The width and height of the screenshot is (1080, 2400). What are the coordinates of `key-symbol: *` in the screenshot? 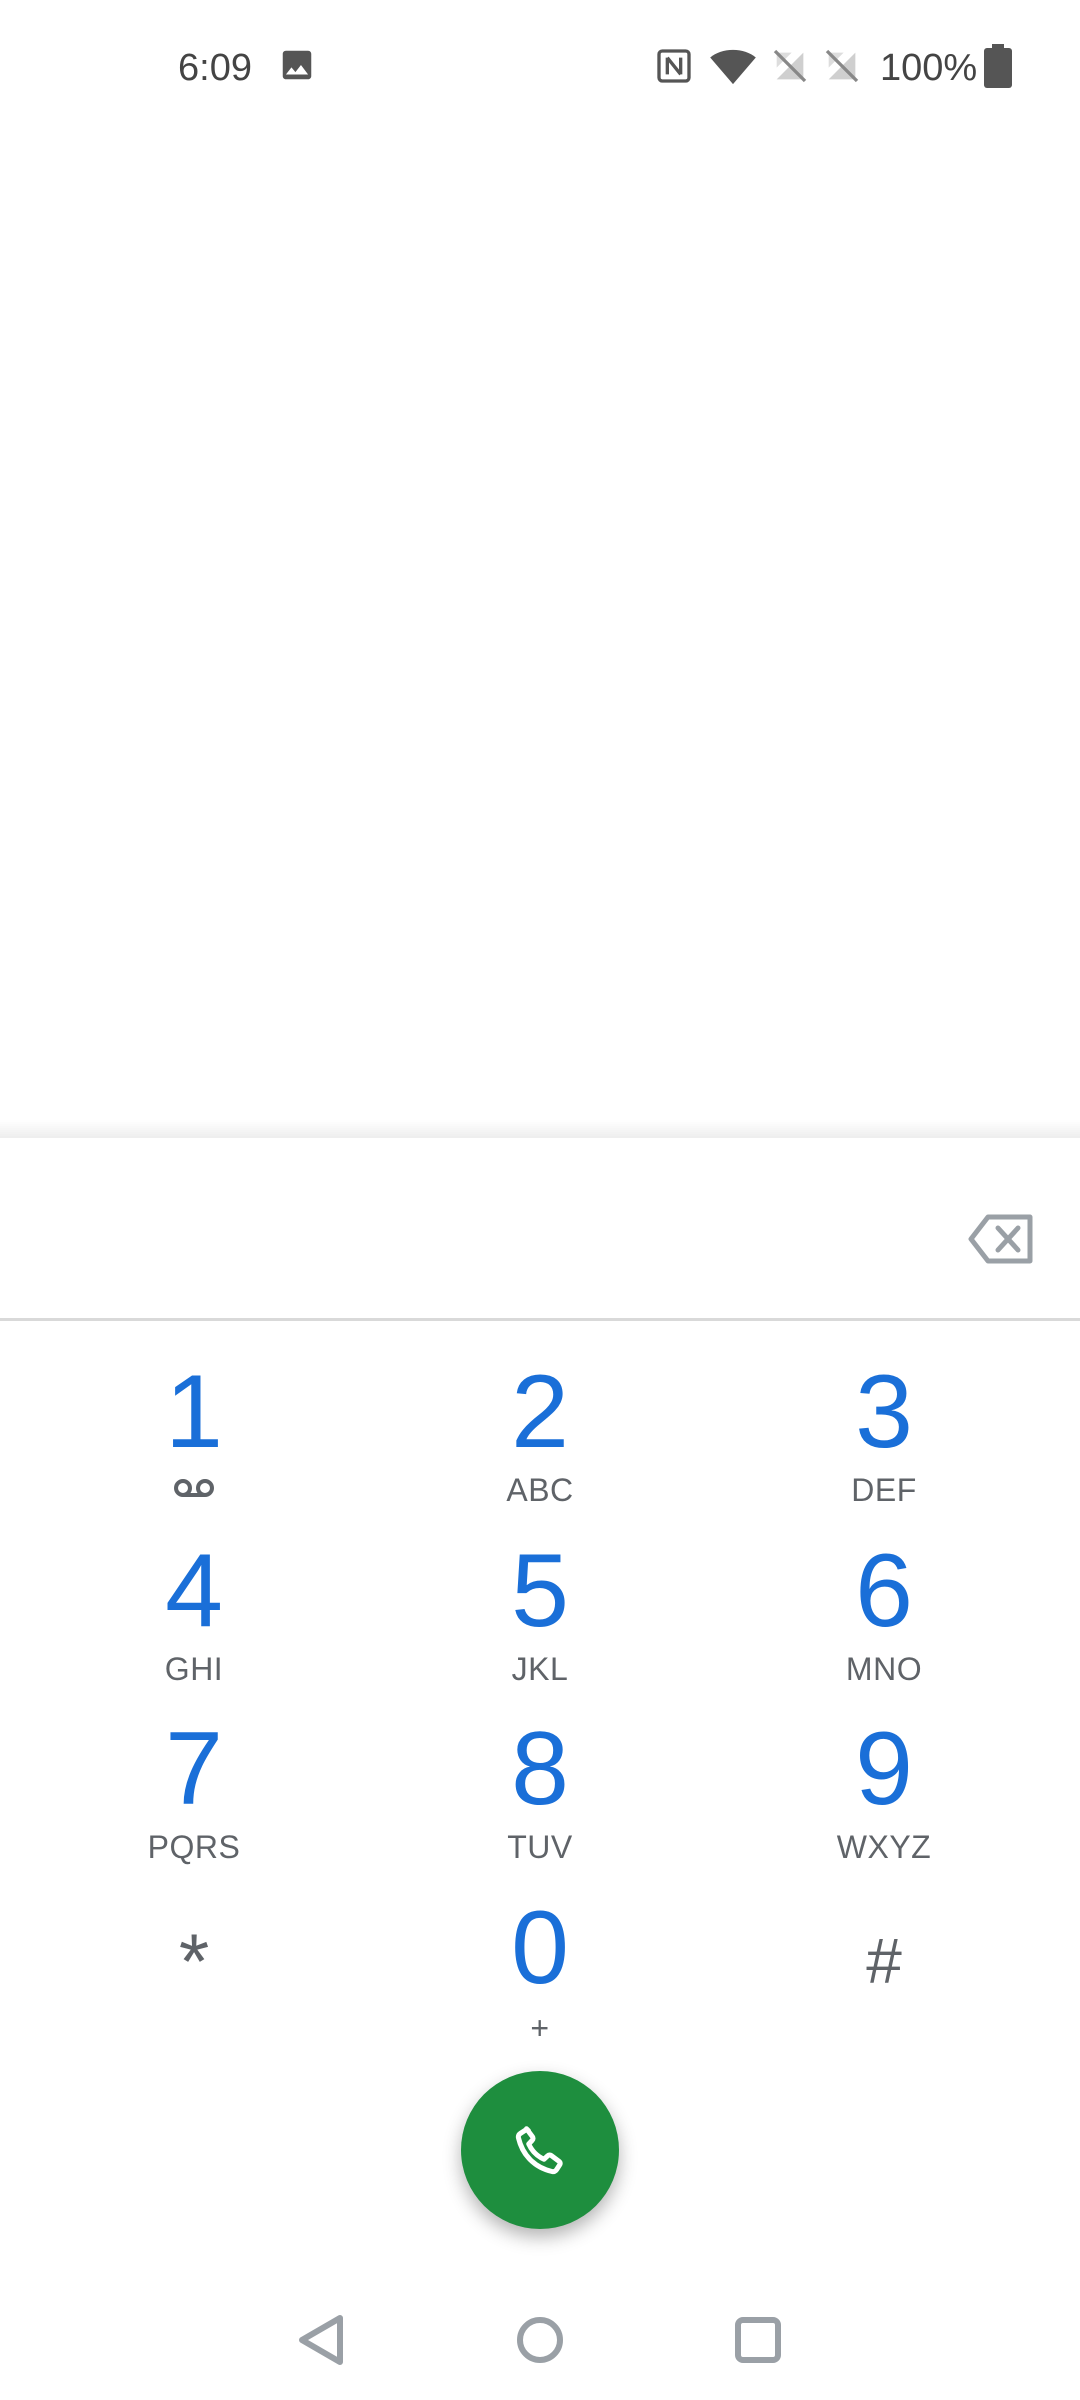 It's located at (194, 1961).